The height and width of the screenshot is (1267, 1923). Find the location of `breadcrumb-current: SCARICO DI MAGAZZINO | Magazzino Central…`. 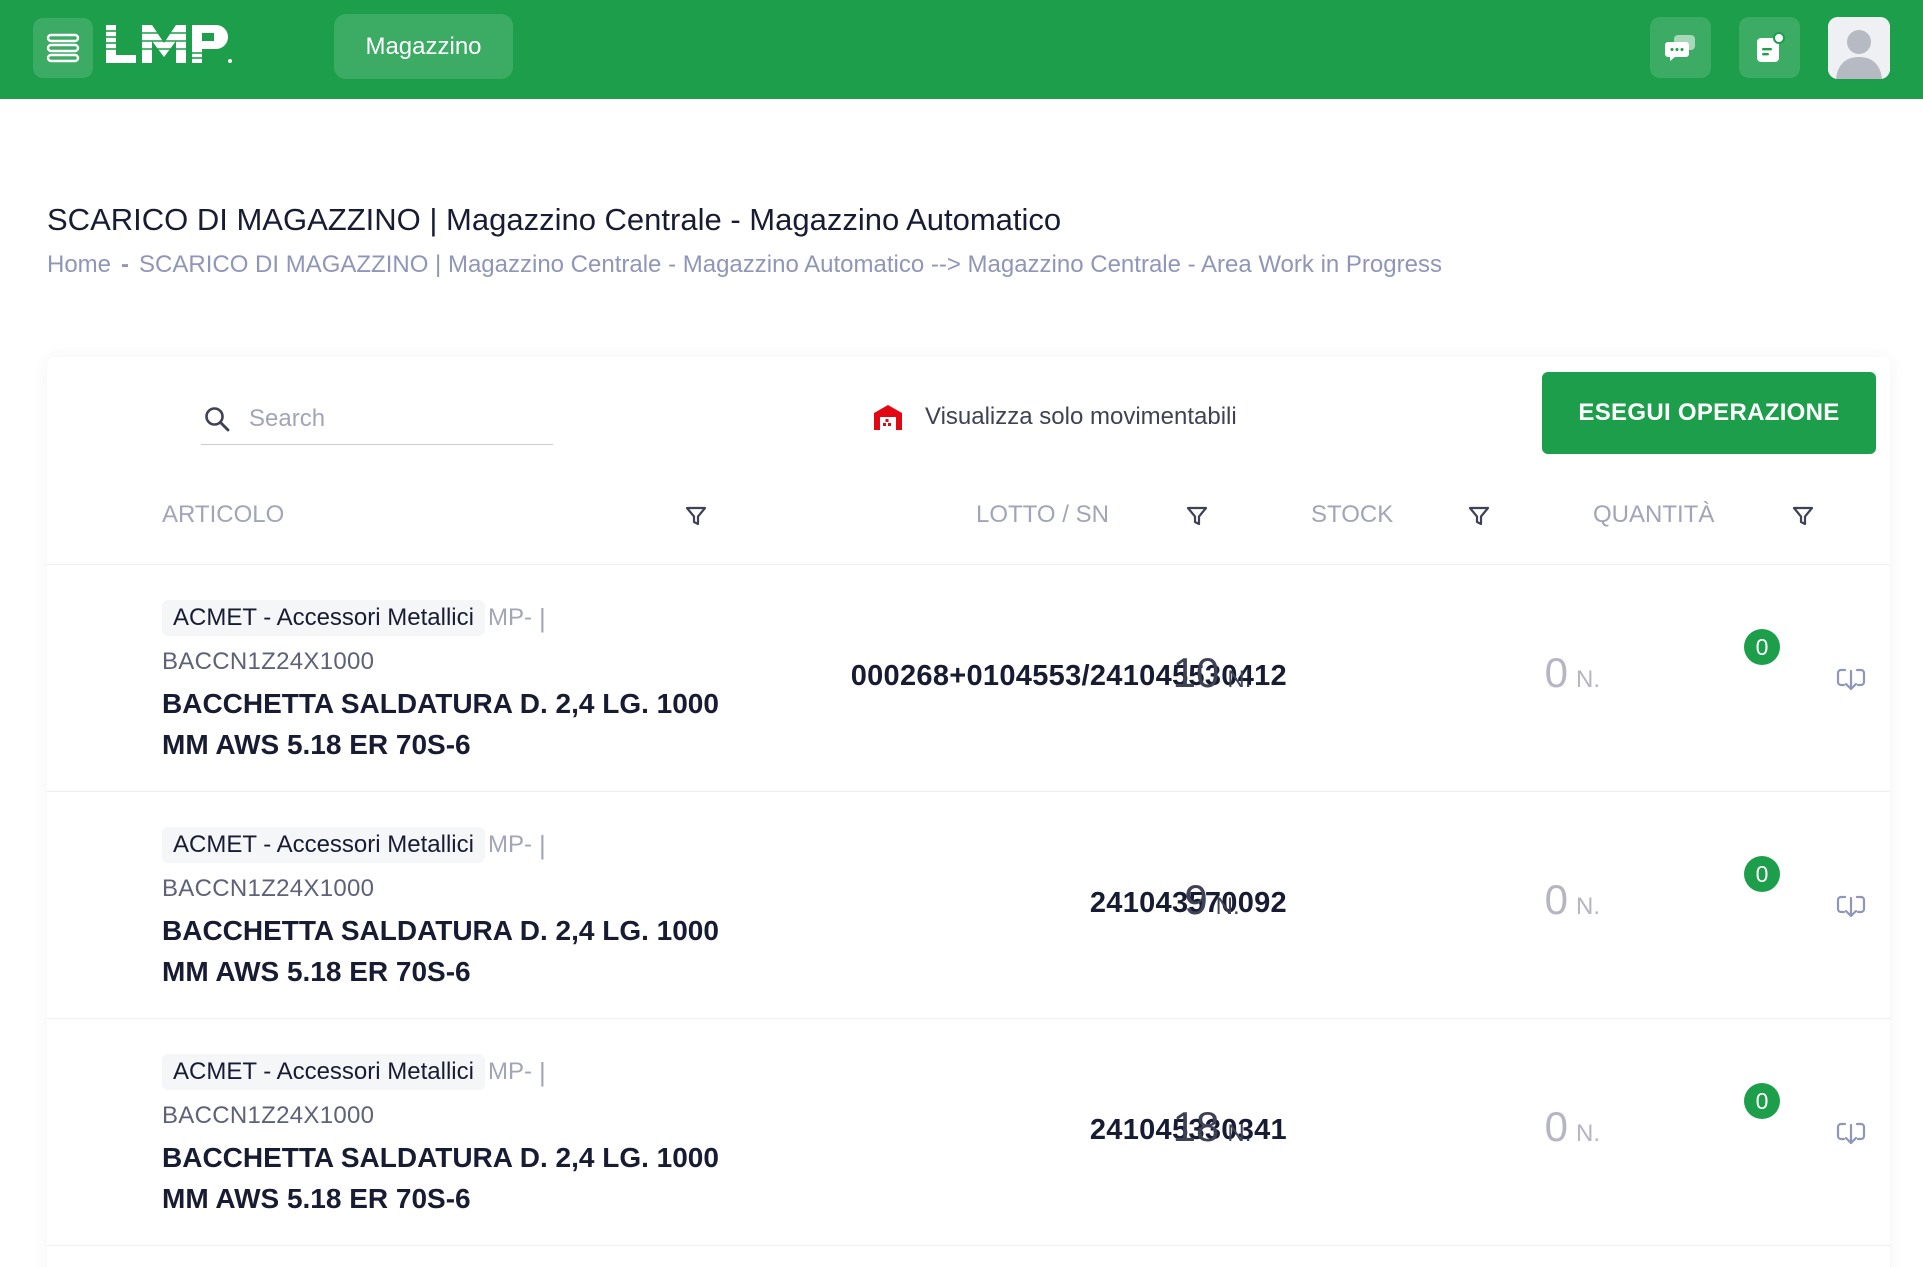

breadcrumb-current: SCARICO DI MAGAZZINO | Magazzino Central… is located at coordinates (790, 264).